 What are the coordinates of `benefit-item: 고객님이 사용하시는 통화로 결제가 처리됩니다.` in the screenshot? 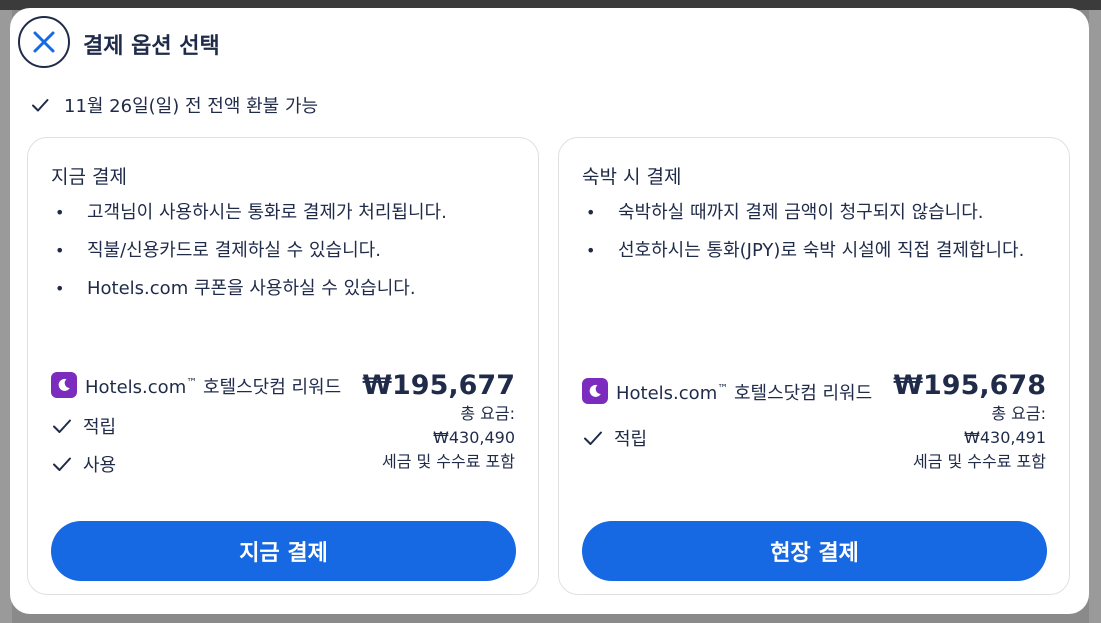 It's located at (286, 213).